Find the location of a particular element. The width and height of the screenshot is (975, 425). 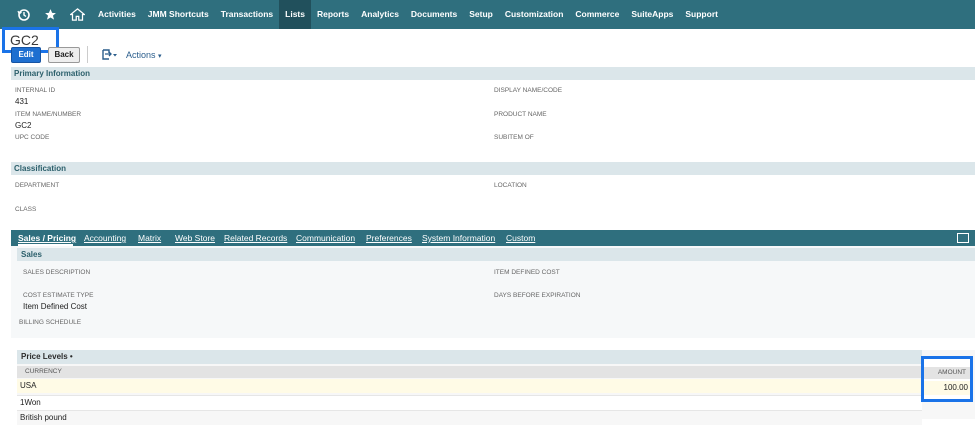

amount-cell: 100.00 is located at coordinates (947, 388).